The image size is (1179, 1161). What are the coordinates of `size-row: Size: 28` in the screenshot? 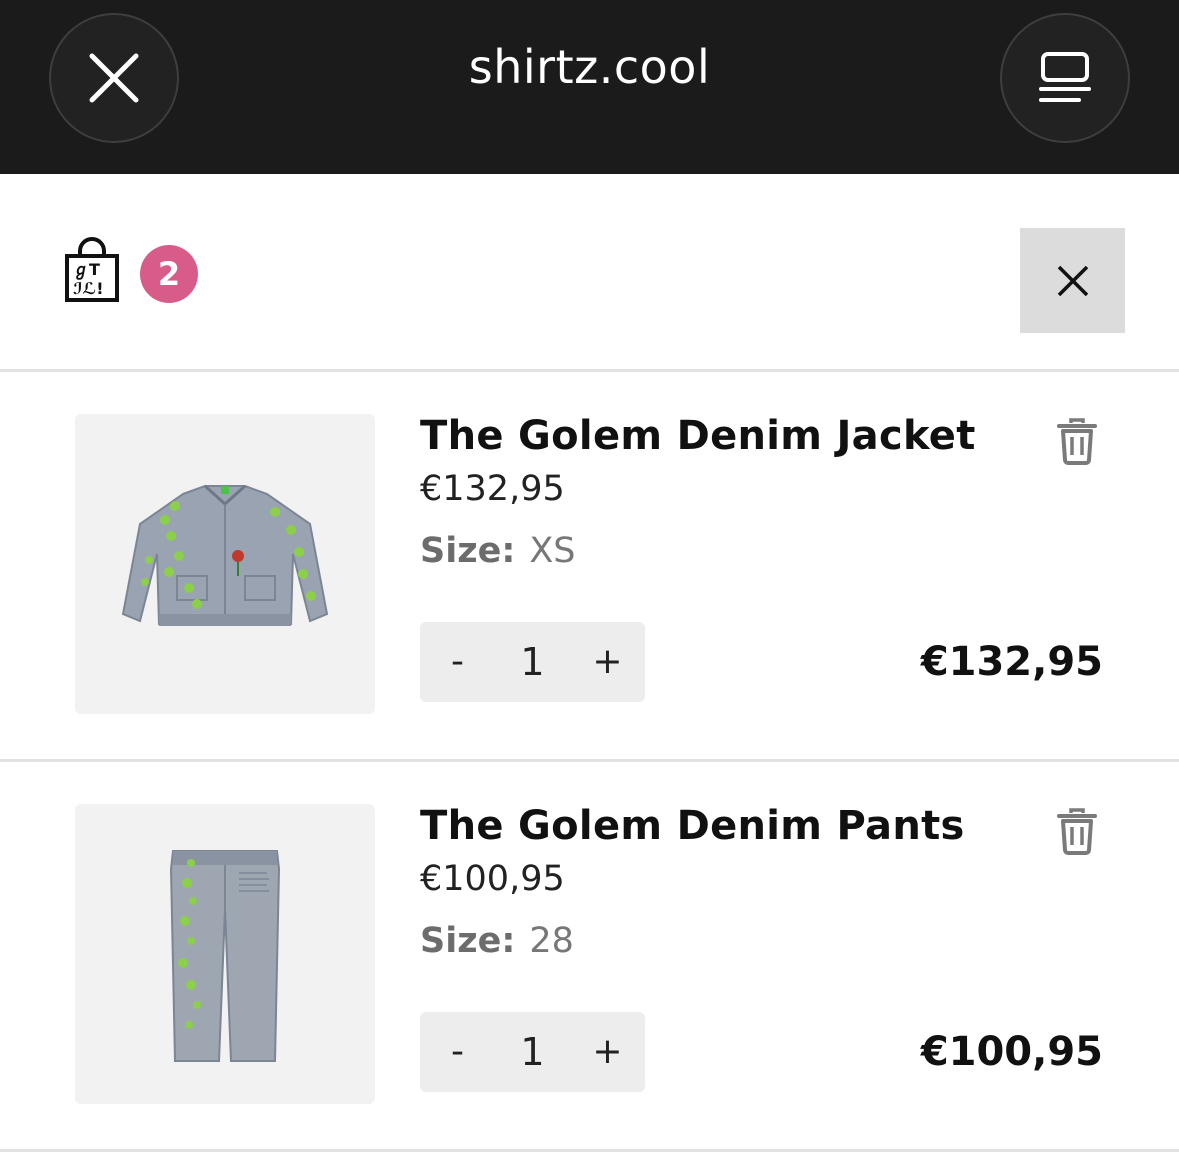 It's located at (497, 941).